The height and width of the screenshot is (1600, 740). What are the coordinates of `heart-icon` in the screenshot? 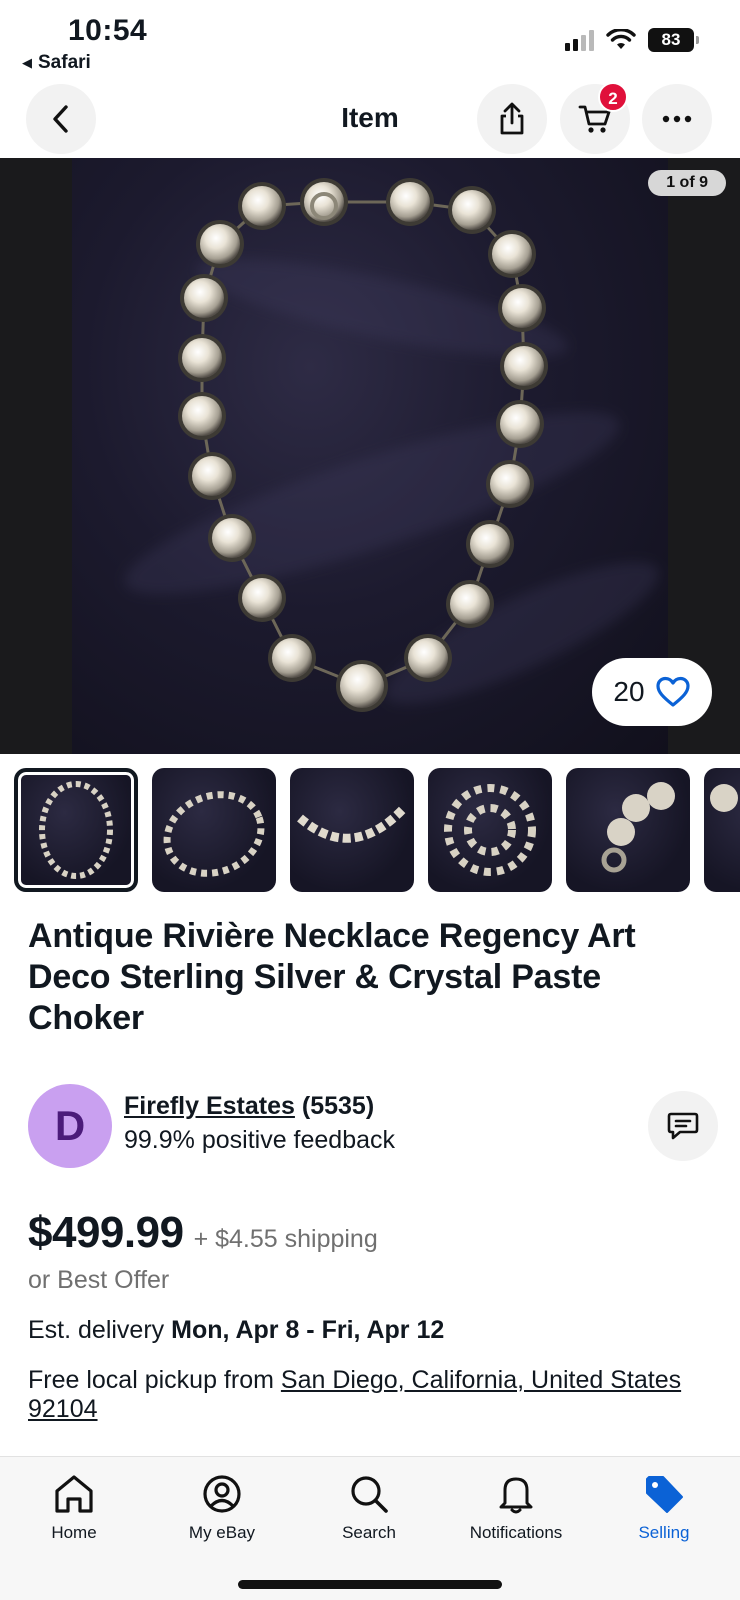 It's located at (672, 691).